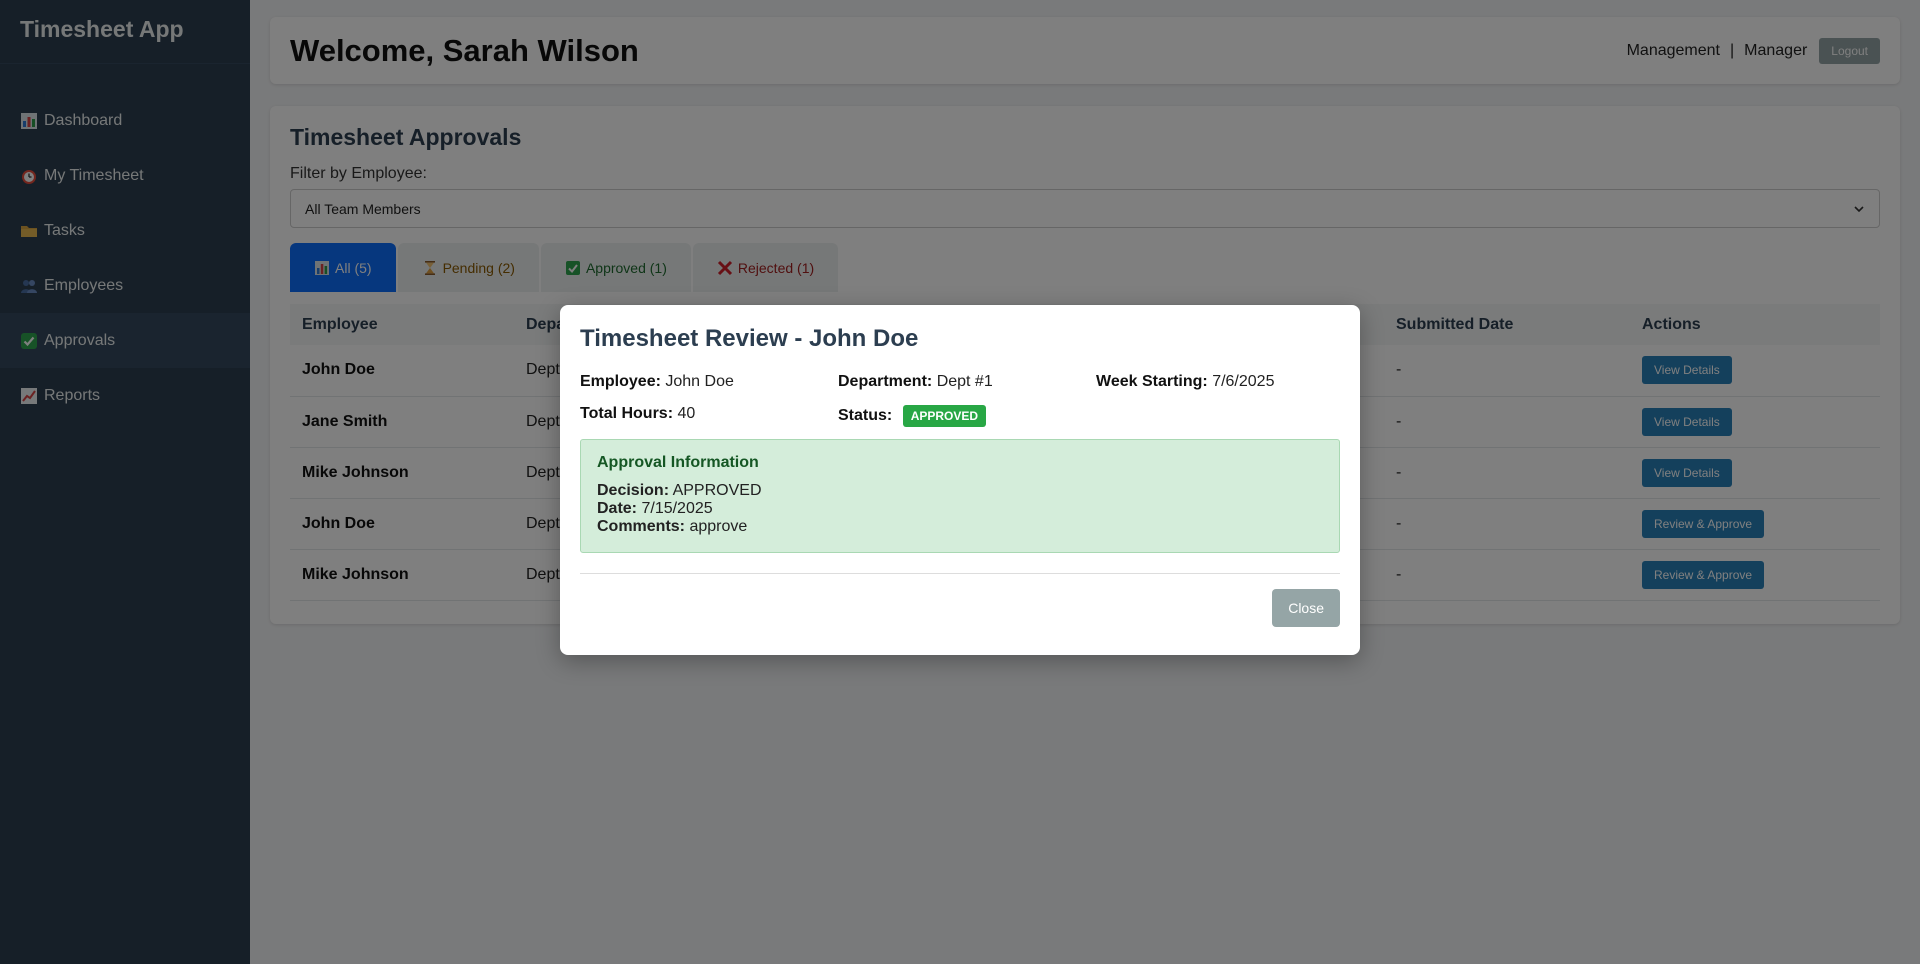 The height and width of the screenshot is (964, 1920). I want to click on approval-heading: Approval Information, so click(678, 462).